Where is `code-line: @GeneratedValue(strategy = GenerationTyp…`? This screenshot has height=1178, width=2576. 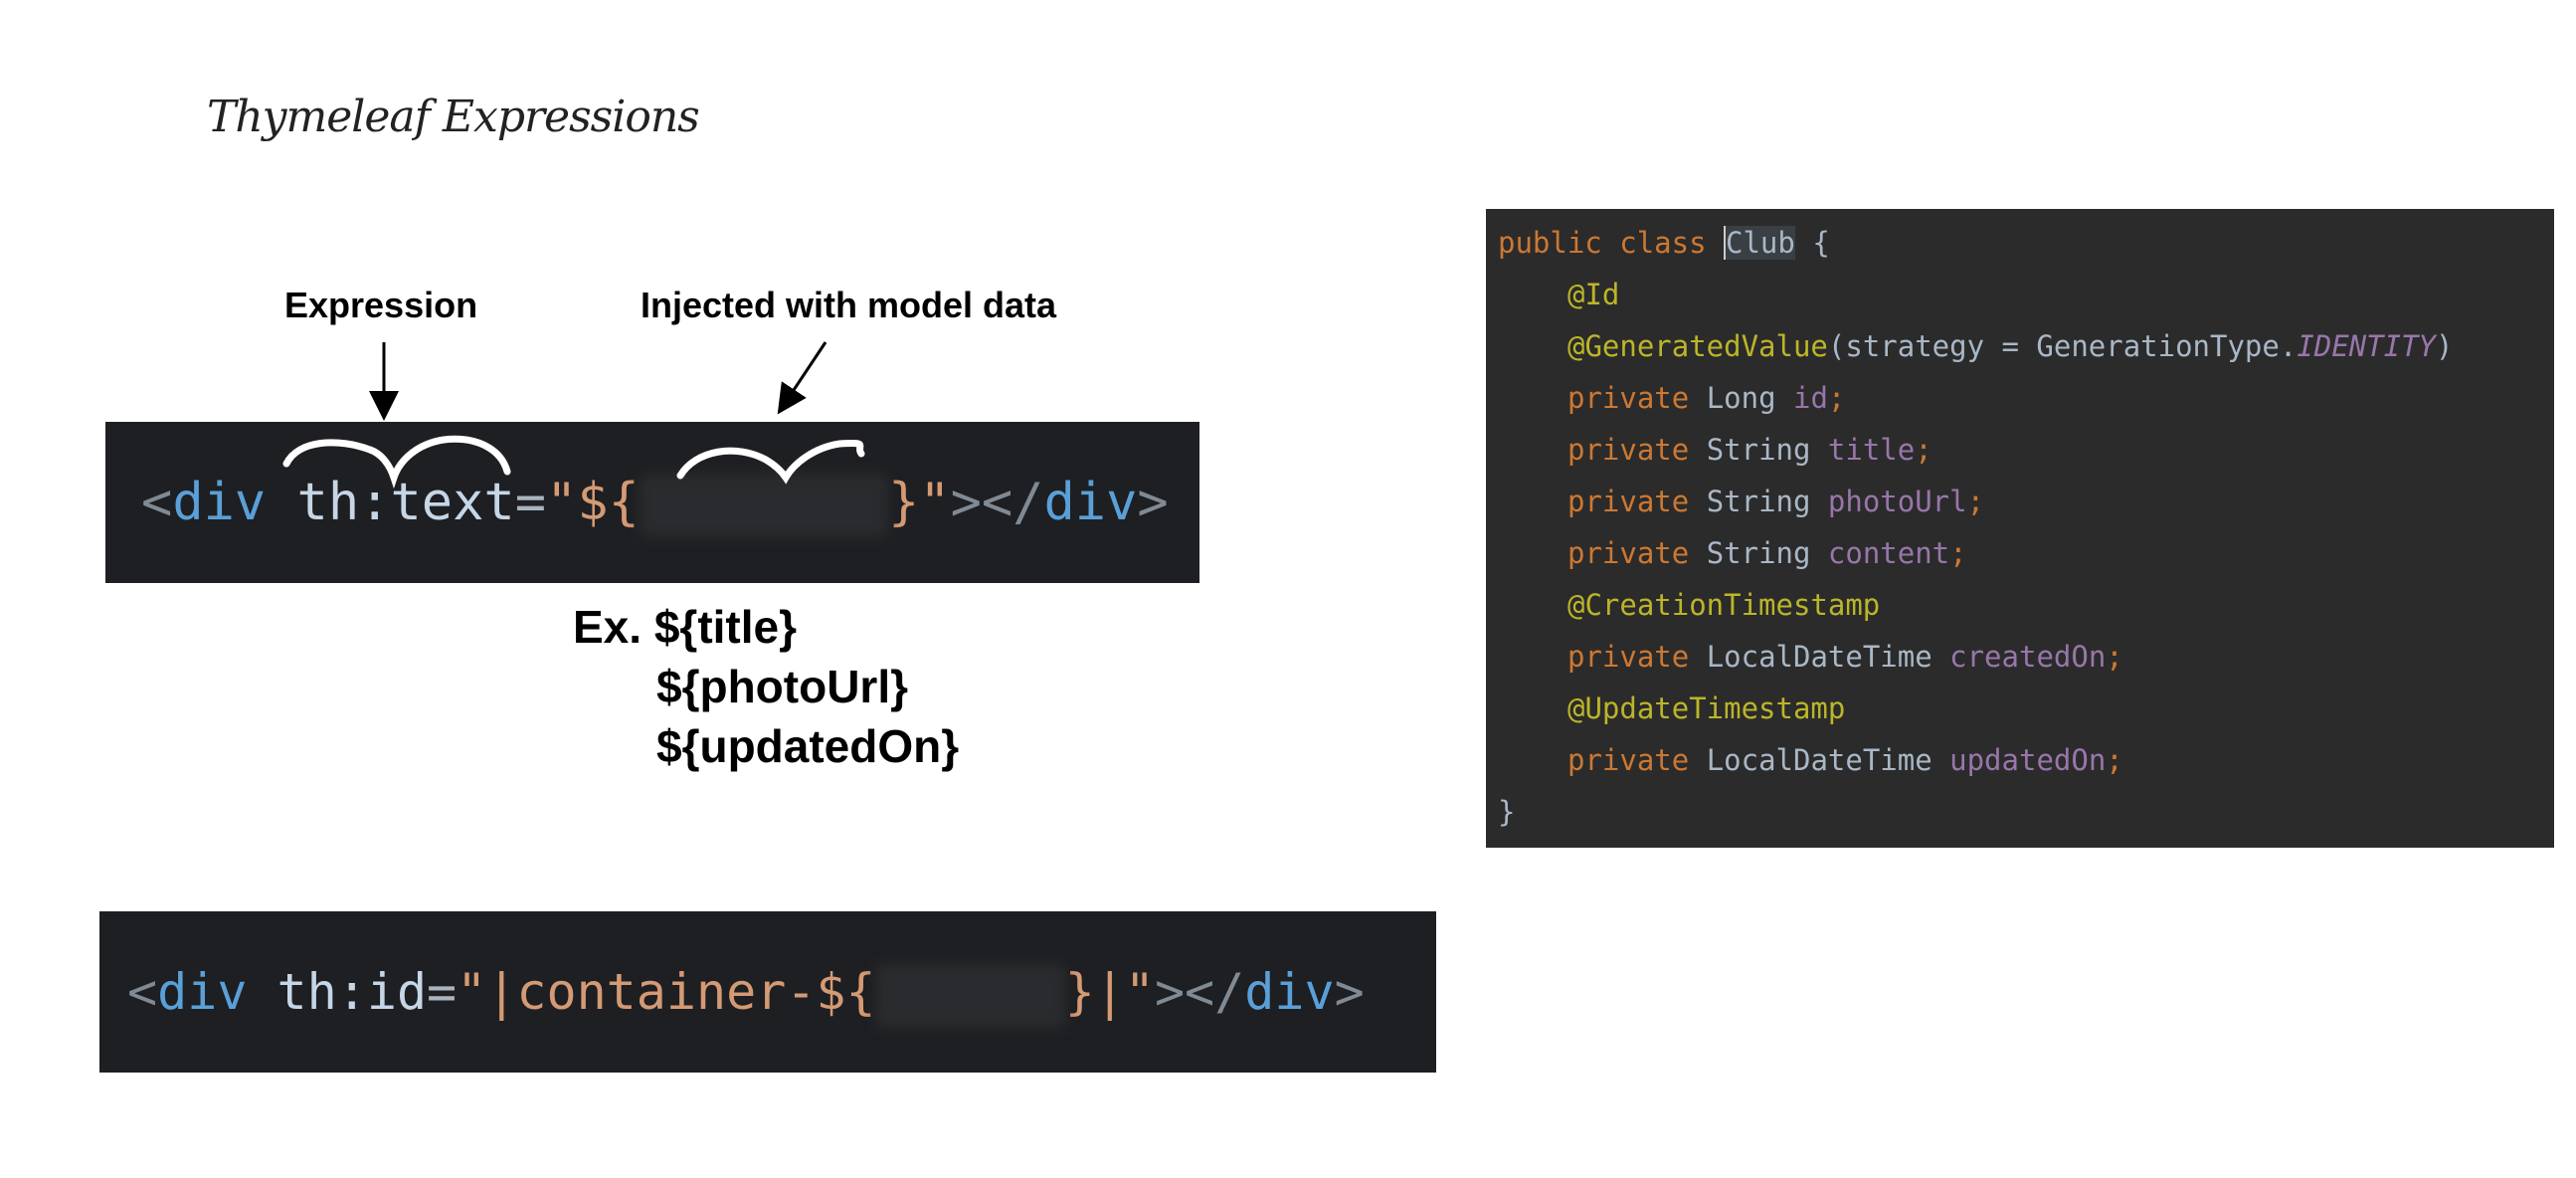
code-line: @GeneratedValue(strategy = GenerationTyp… is located at coordinates (2020, 346).